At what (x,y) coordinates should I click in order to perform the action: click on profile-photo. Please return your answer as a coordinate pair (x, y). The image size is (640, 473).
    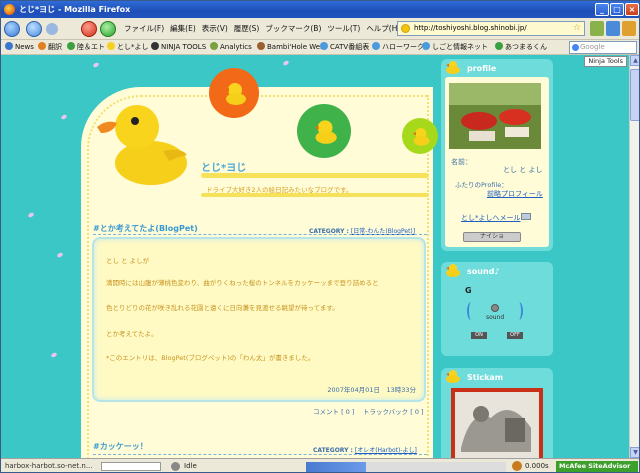
    Looking at the image, I should click on (495, 116).